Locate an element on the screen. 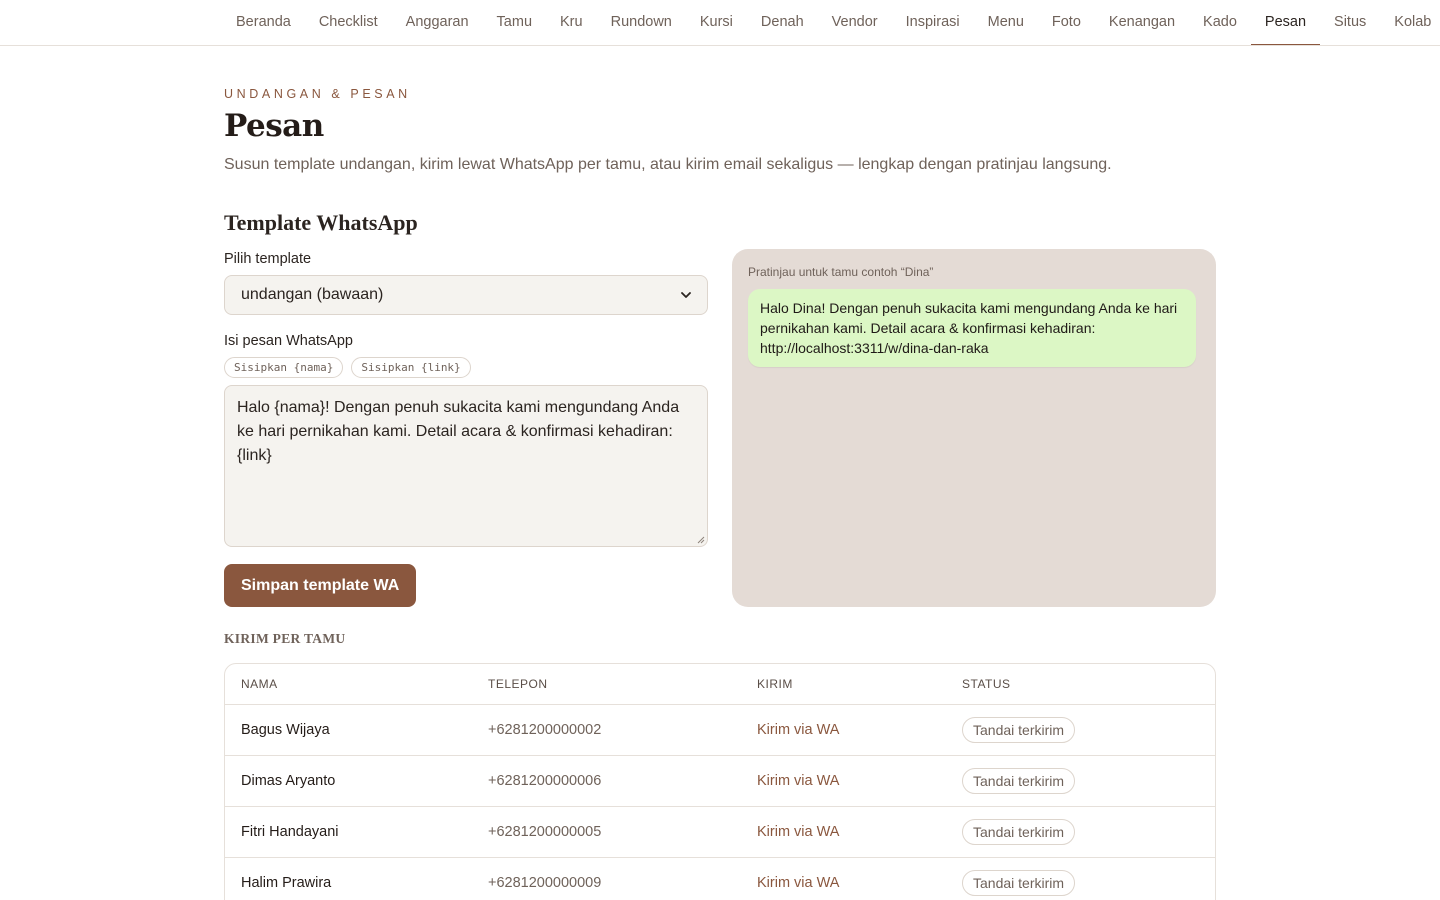 Image resolution: width=1440 pixels, height=900 pixels. page-eyebrow: UNDANGAN & PESAN is located at coordinates (317, 94).